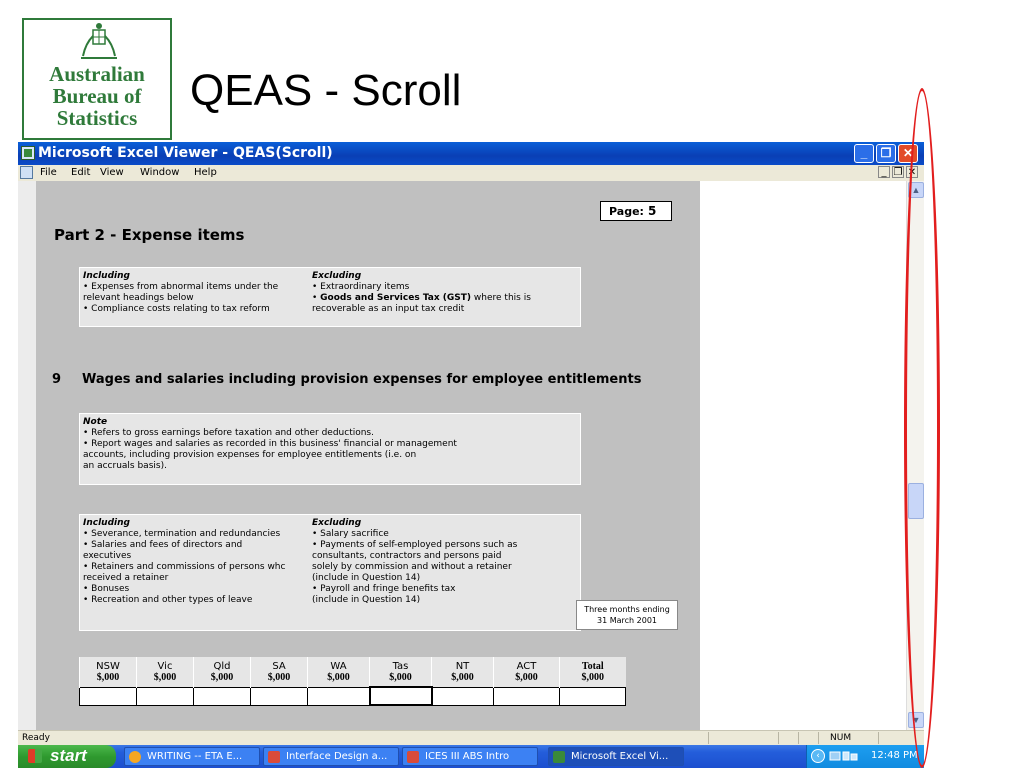 The image size is (1024, 768). What do you see at coordinates (163, 545) in the screenshot?
I see `including-line: • Salaries and fees of directors and` at bounding box center [163, 545].